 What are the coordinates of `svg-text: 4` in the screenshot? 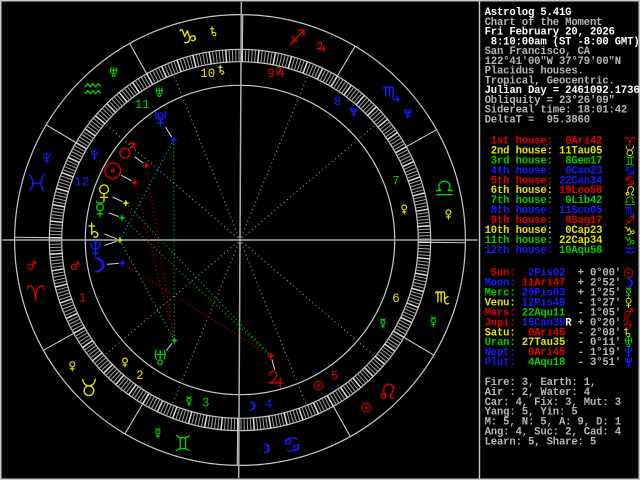 It's located at (269, 405).